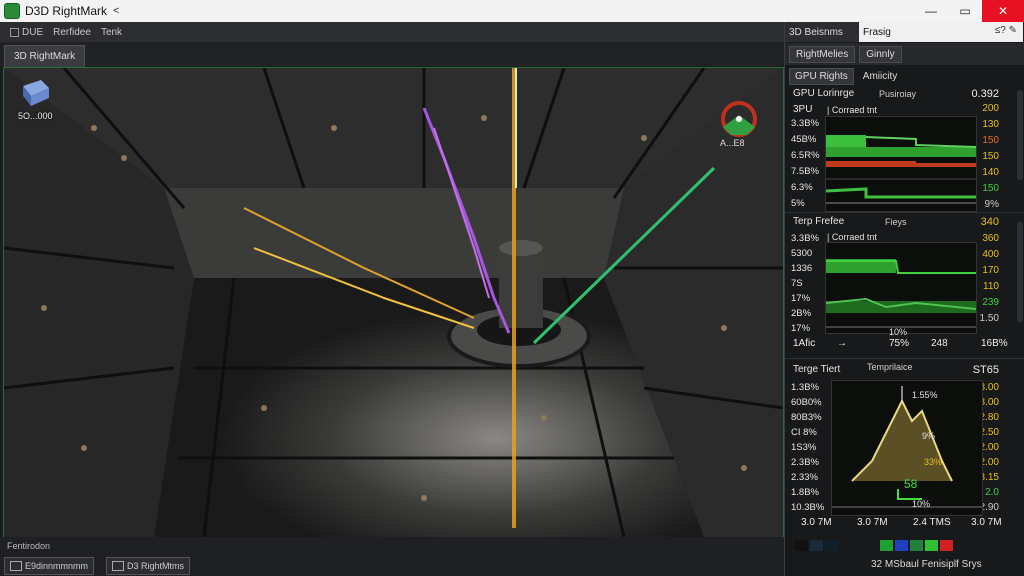  I want to click on right-axis-label: 130, so click(990, 124).